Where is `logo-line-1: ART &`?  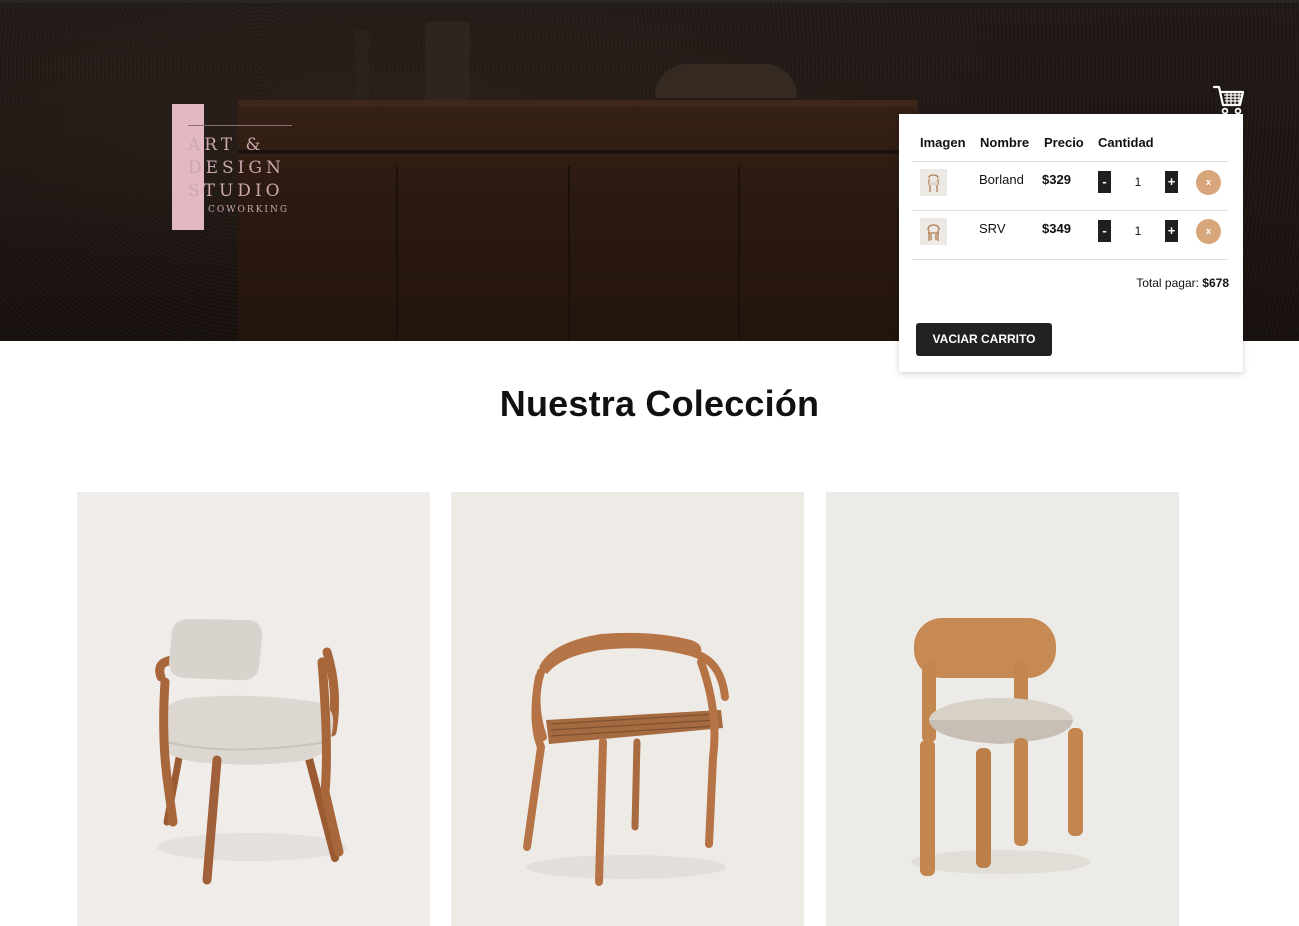 logo-line-1: ART & is located at coordinates (226, 145).